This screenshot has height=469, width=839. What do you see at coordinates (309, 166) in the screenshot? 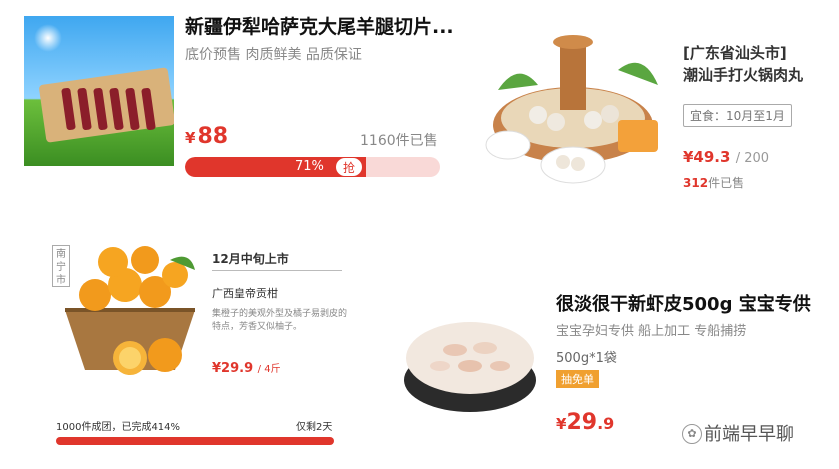
I see `progress-percent: 71%` at bounding box center [309, 166].